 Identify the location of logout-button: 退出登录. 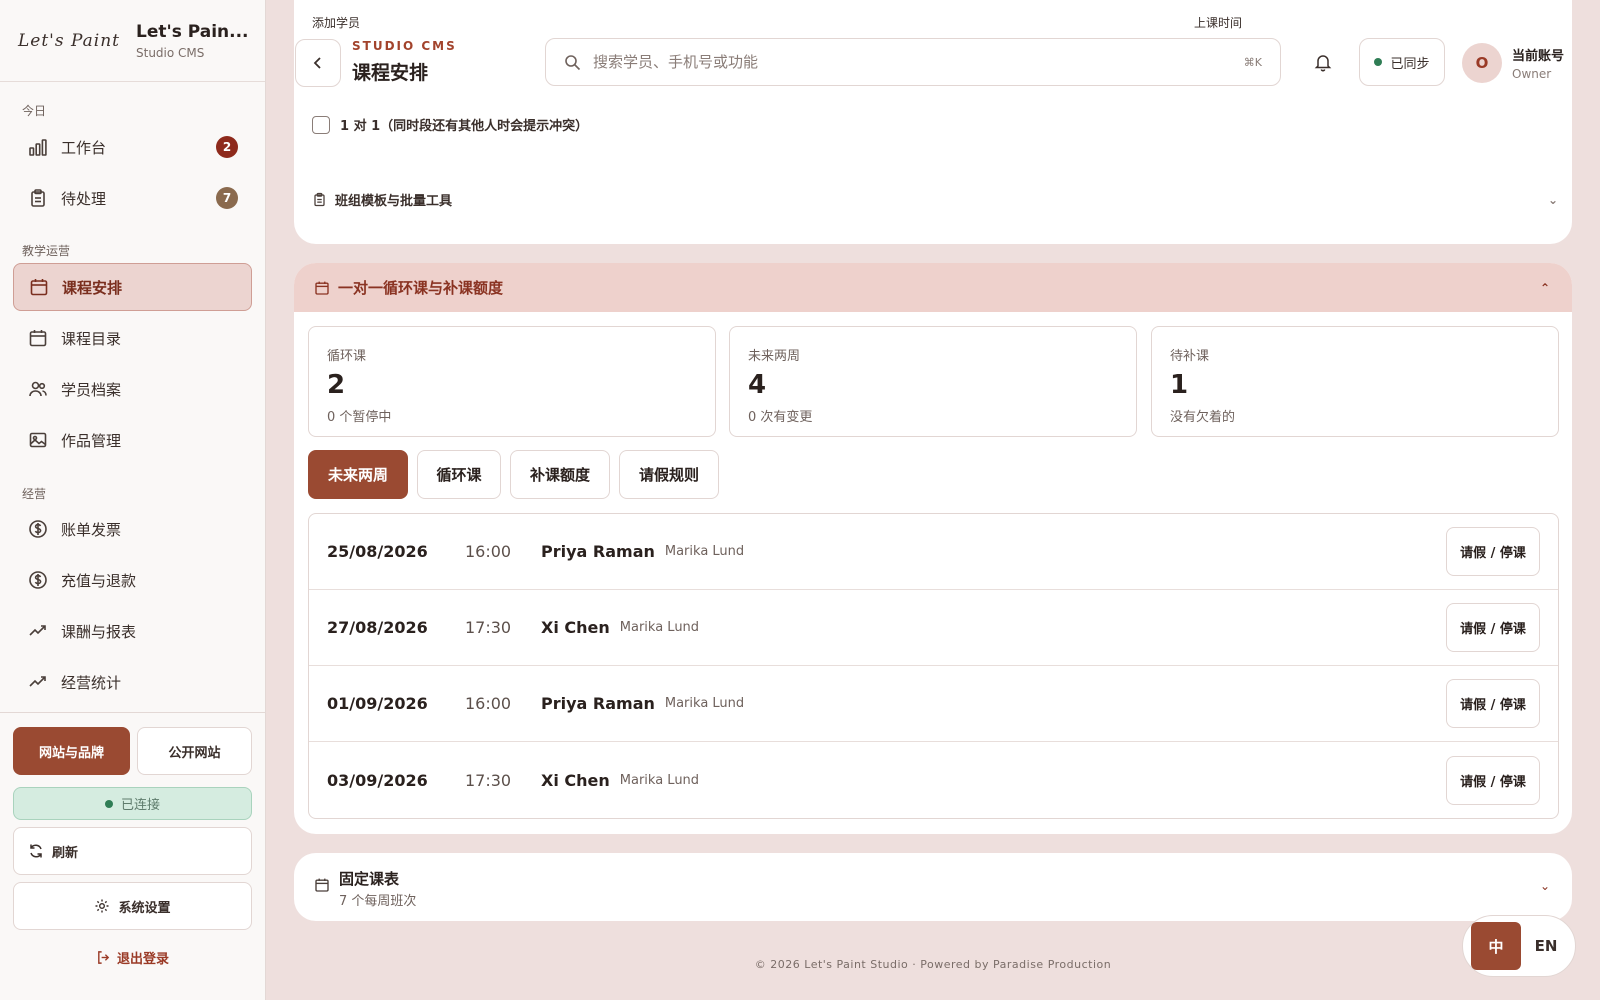
(132, 957).